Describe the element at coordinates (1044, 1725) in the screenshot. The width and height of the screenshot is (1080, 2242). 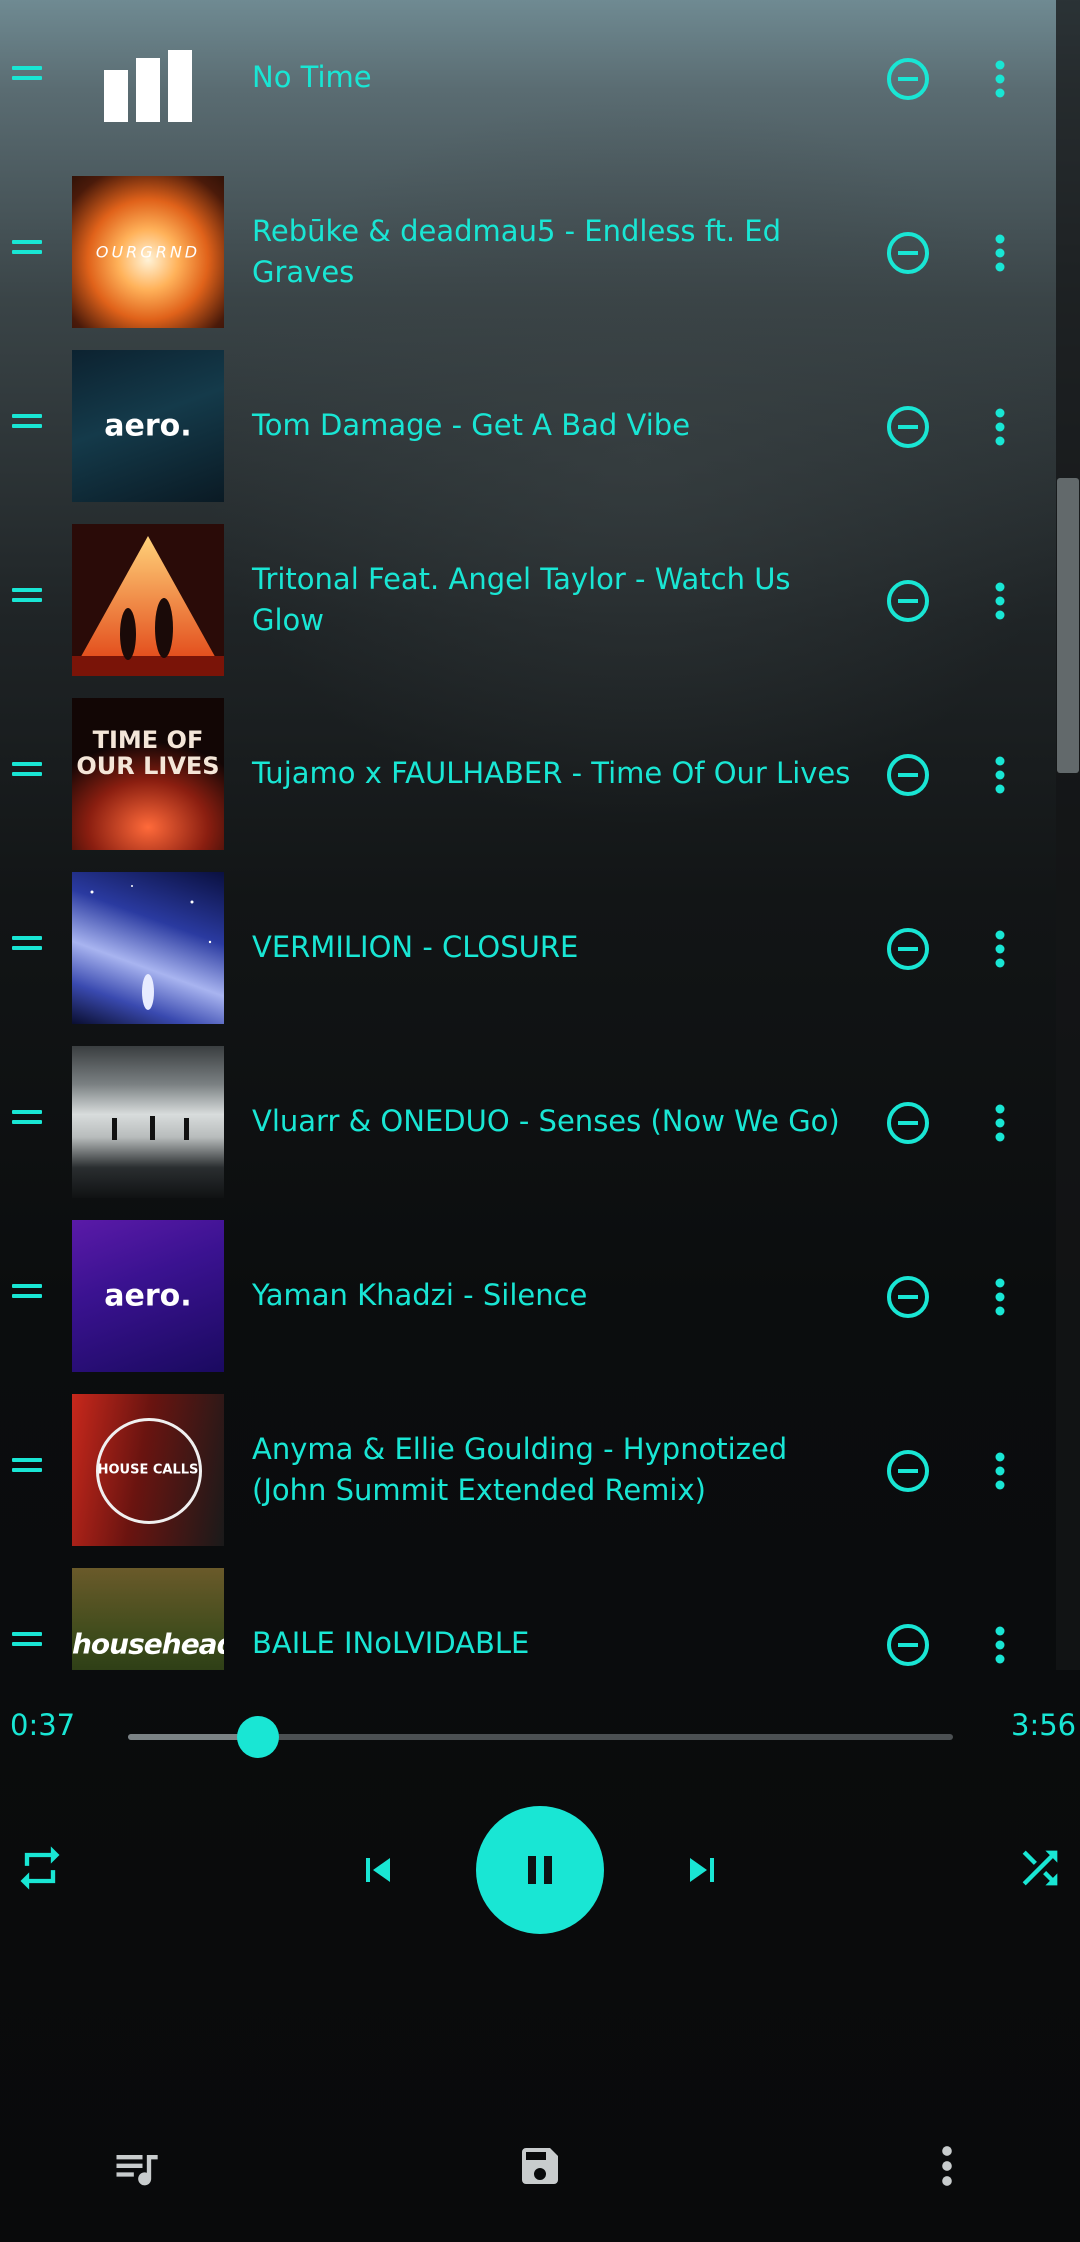
I see `total-duration: 3:56` at that location.